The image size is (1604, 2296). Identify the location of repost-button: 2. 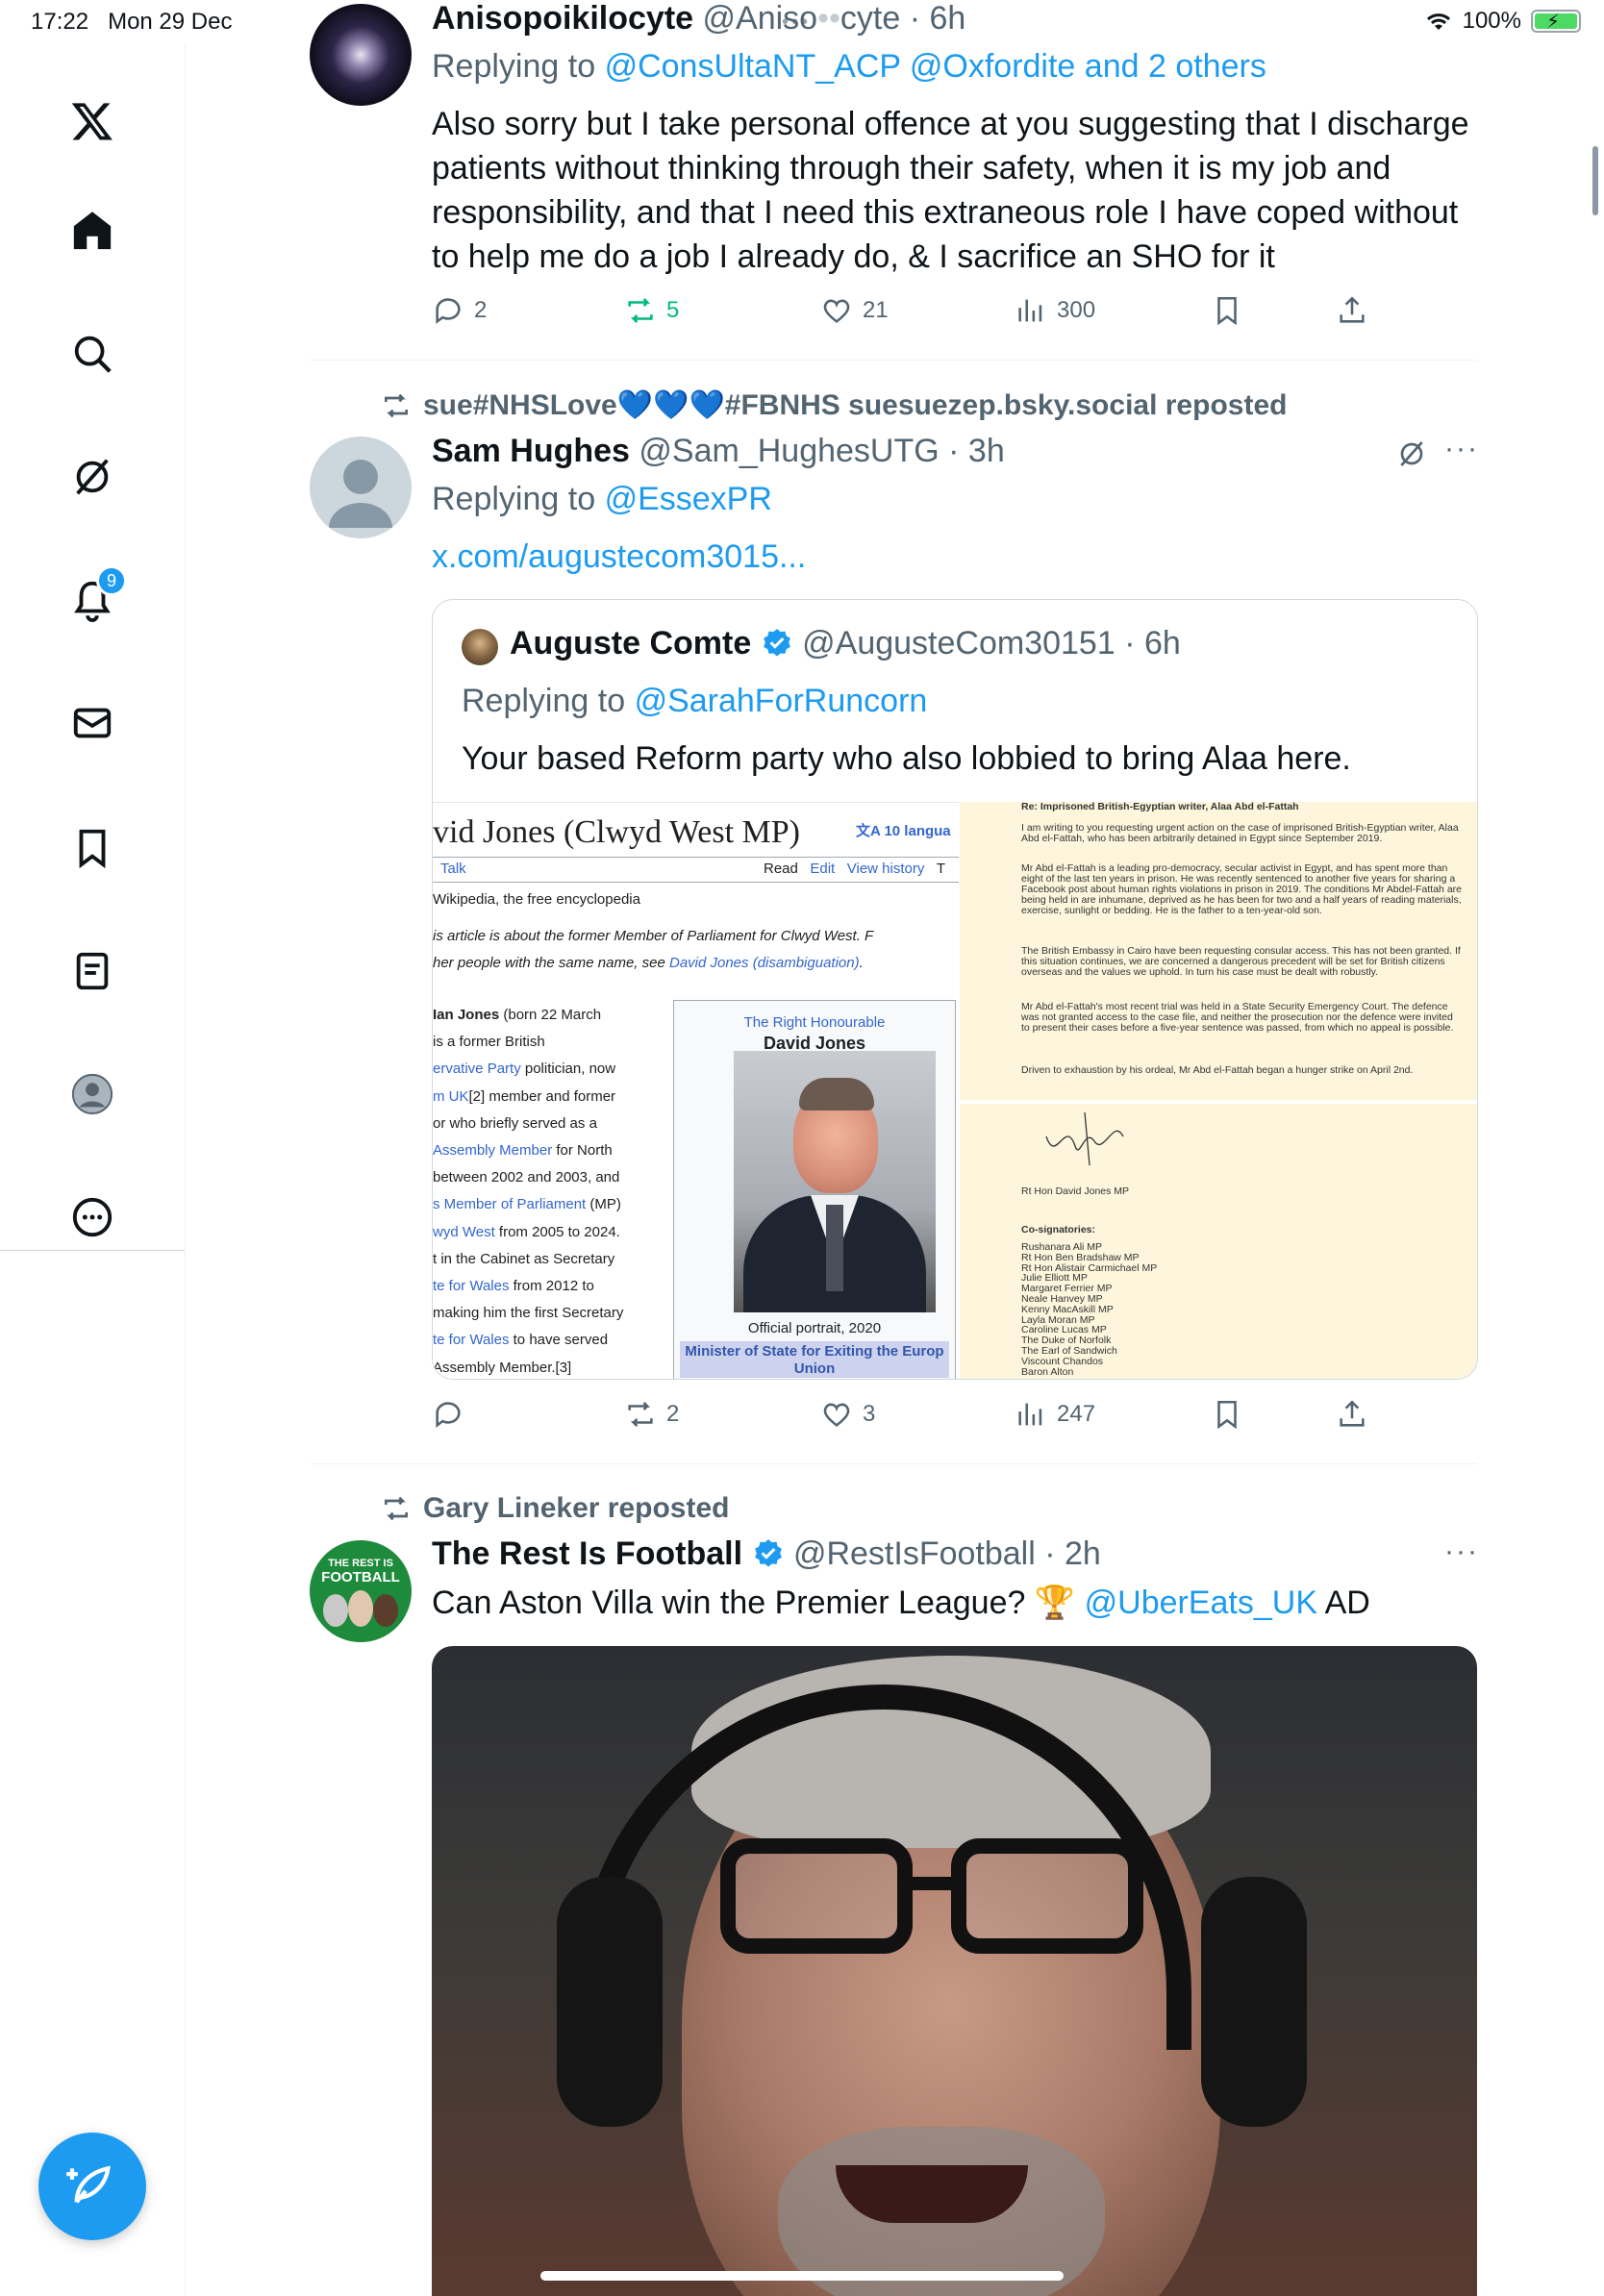
(651, 1414).